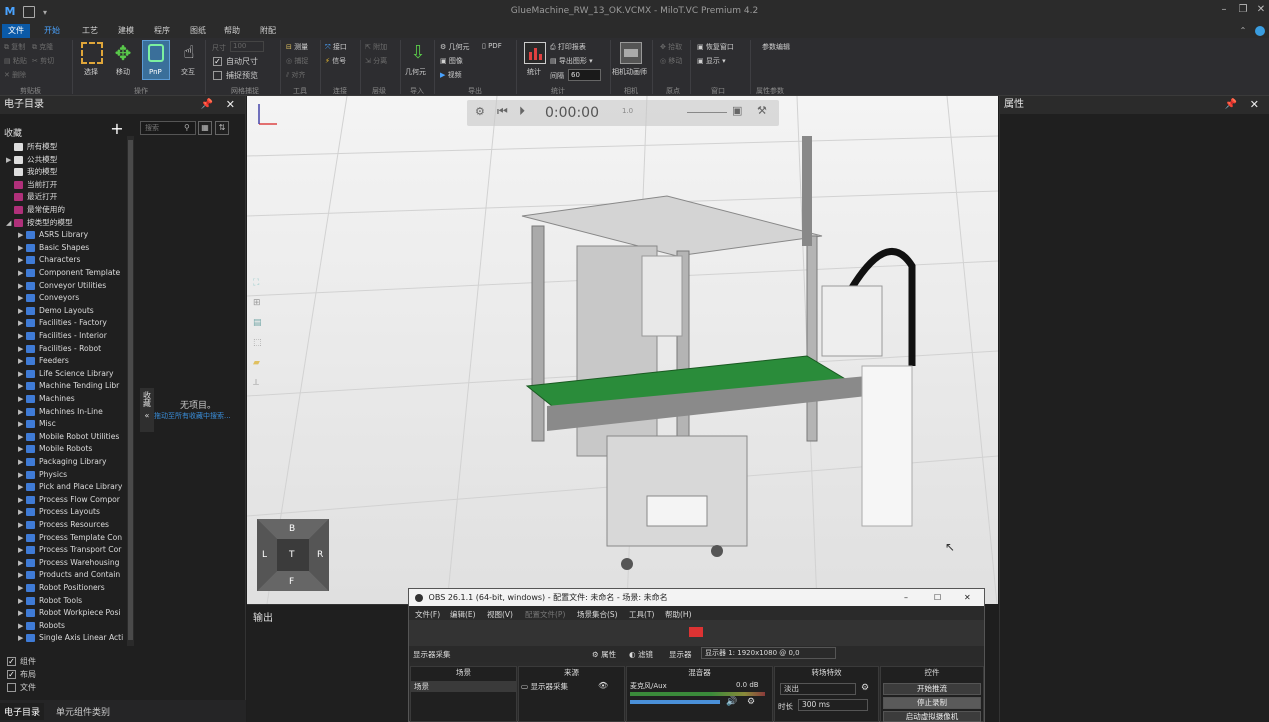  Describe the element at coordinates (126, 31) in the screenshot. I see `tab-modeling: 建模` at that location.